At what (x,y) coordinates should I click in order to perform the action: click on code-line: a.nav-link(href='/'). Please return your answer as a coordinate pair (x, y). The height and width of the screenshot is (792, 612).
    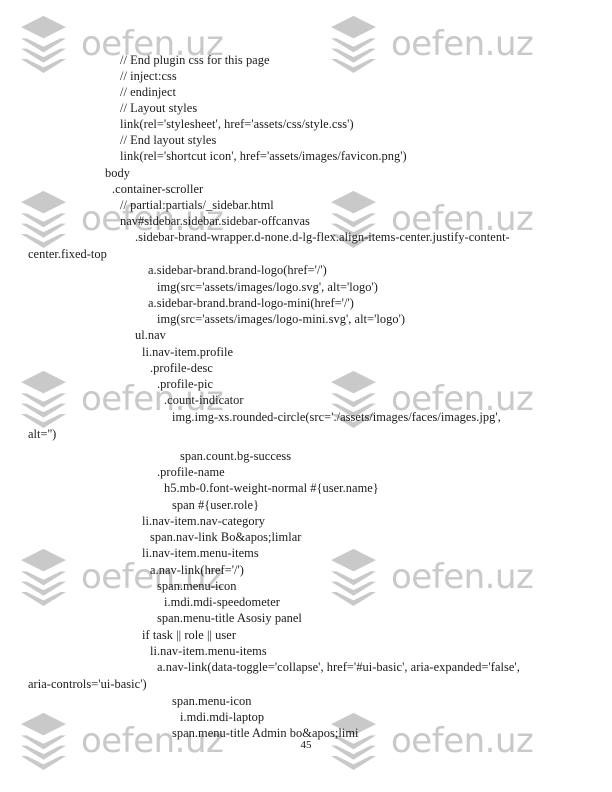
    Looking at the image, I should click on (197, 570).